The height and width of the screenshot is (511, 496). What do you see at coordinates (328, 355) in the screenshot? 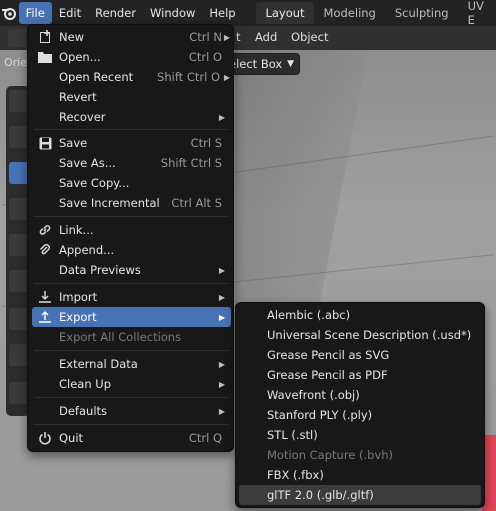
I see `menu-label: Grease Pencil as SVG` at bounding box center [328, 355].